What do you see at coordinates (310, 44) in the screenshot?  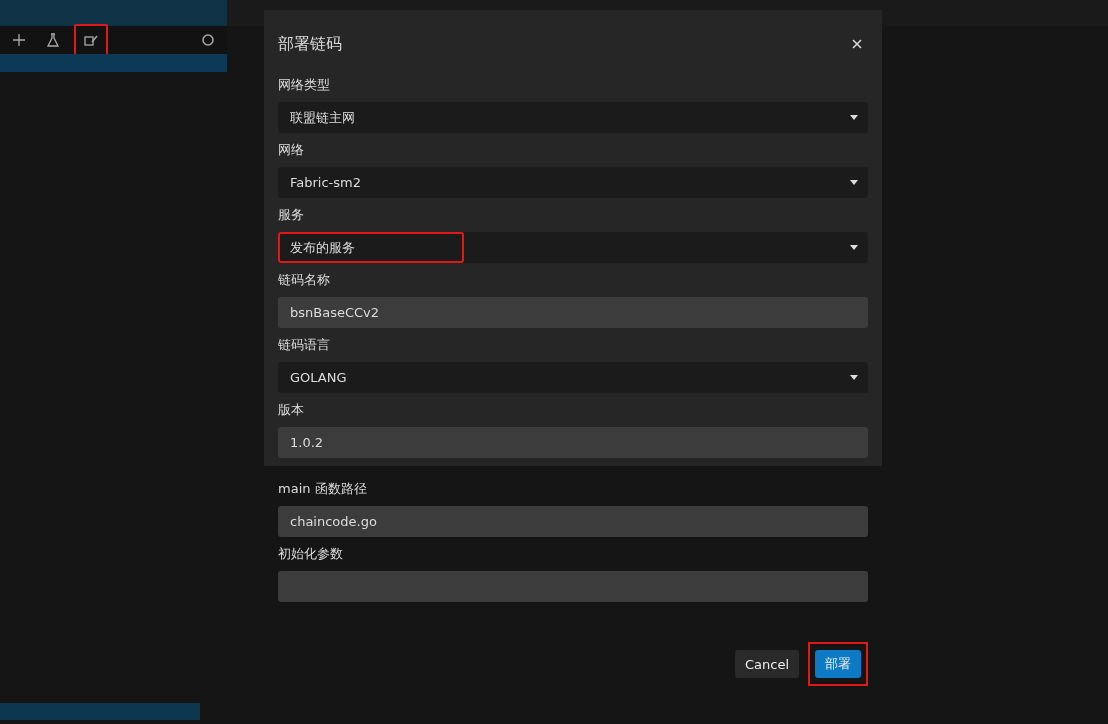 I see `dialog-title: 部署链码` at bounding box center [310, 44].